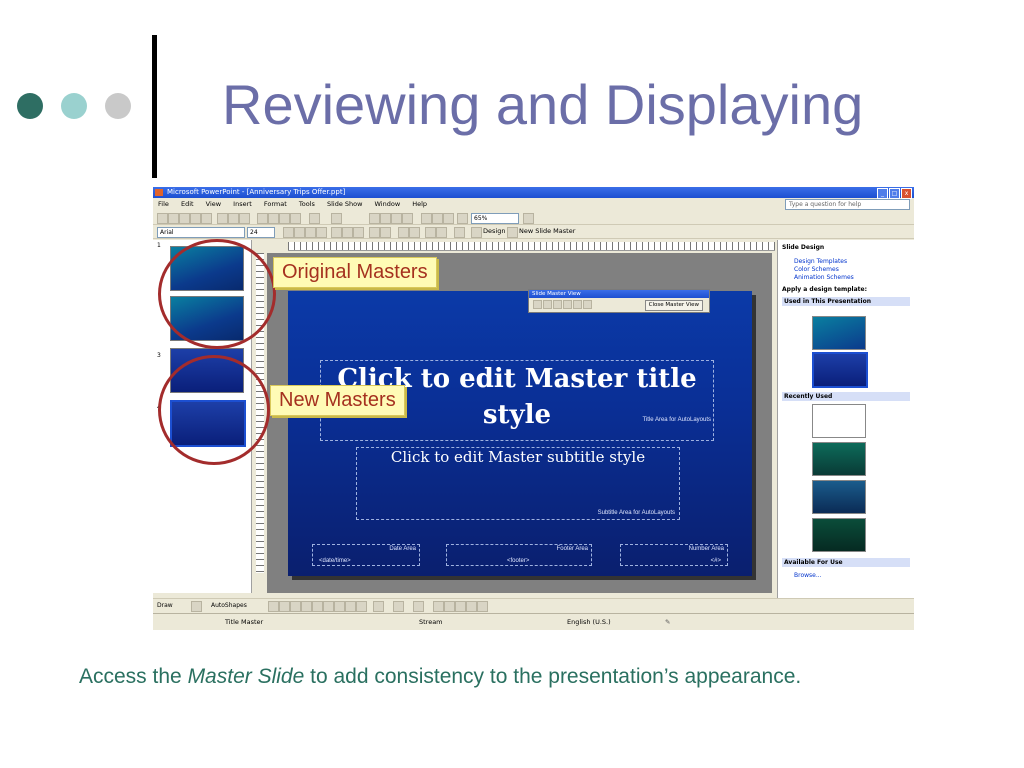  What do you see at coordinates (162, 218) in the screenshot?
I see `new-icon` at bounding box center [162, 218].